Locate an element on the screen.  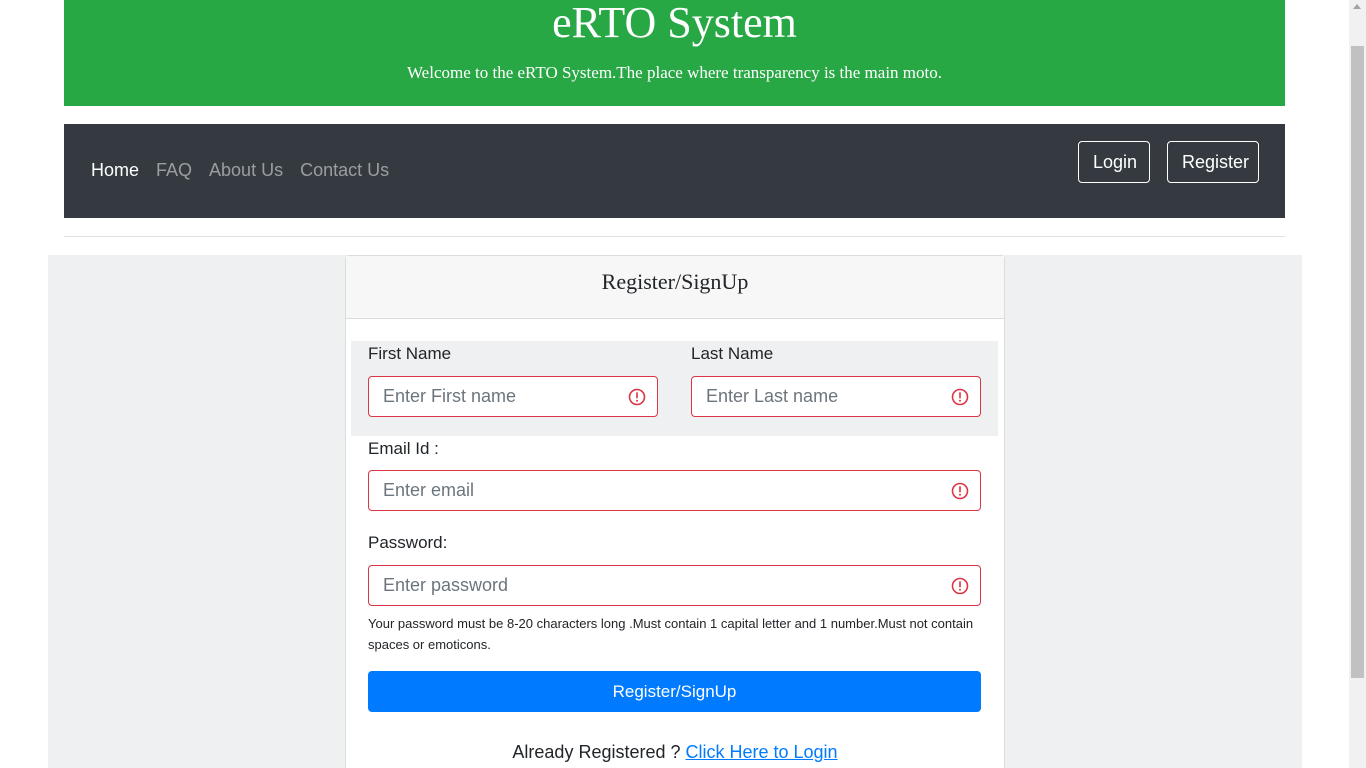
last-name-field is located at coordinates (836, 396).